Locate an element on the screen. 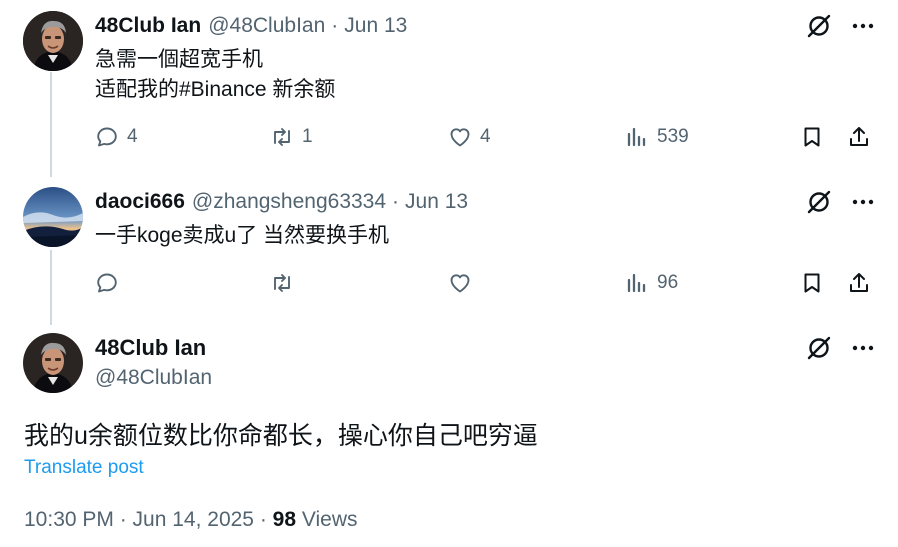  retweet-button is located at coordinates (286, 283).